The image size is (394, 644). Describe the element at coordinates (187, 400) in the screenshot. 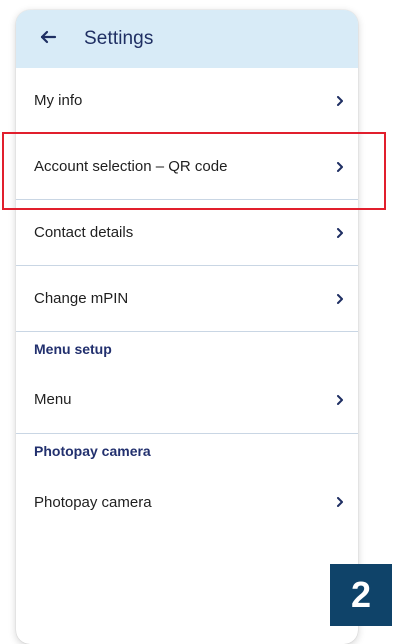

I see `settings-item-menu: Menu` at that location.